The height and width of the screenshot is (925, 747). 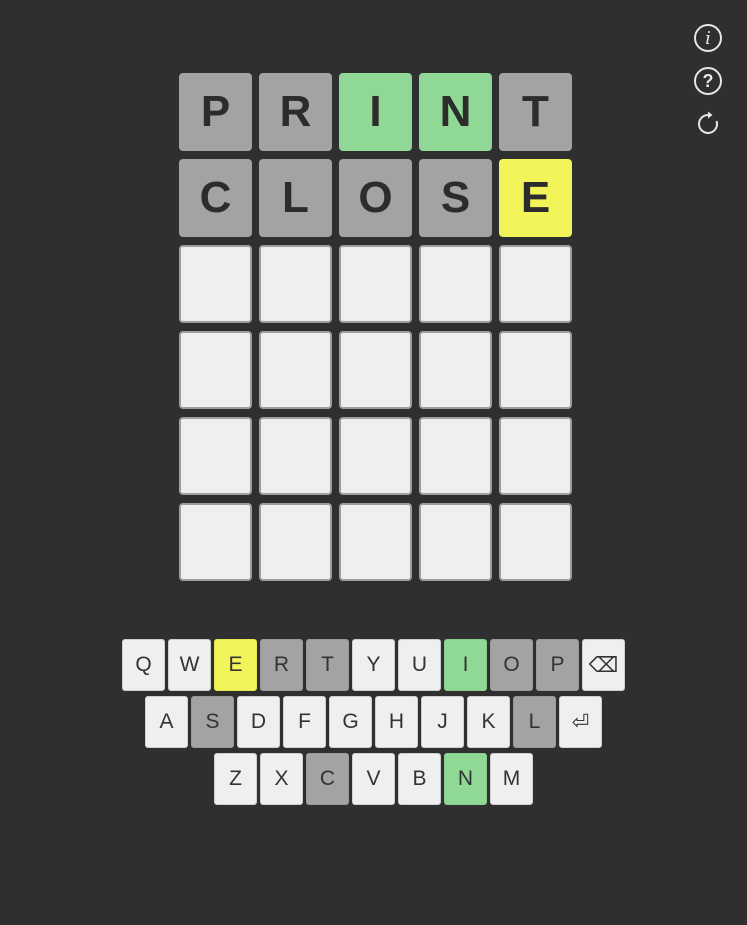 I want to click on keyboard-row: Q W E R T Y U I O P ⌫, so click(x=373, y=665).